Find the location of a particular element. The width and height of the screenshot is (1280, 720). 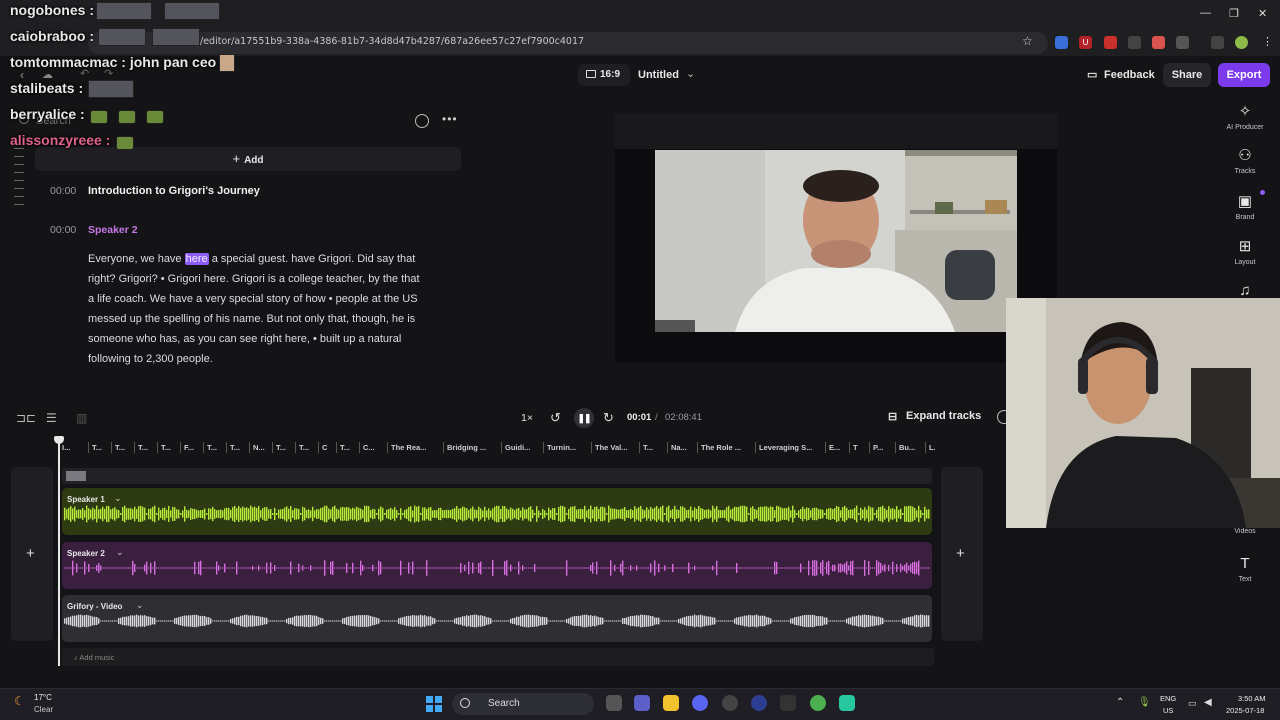

add-track-left-icon: + is located at coordinates (30, 553).